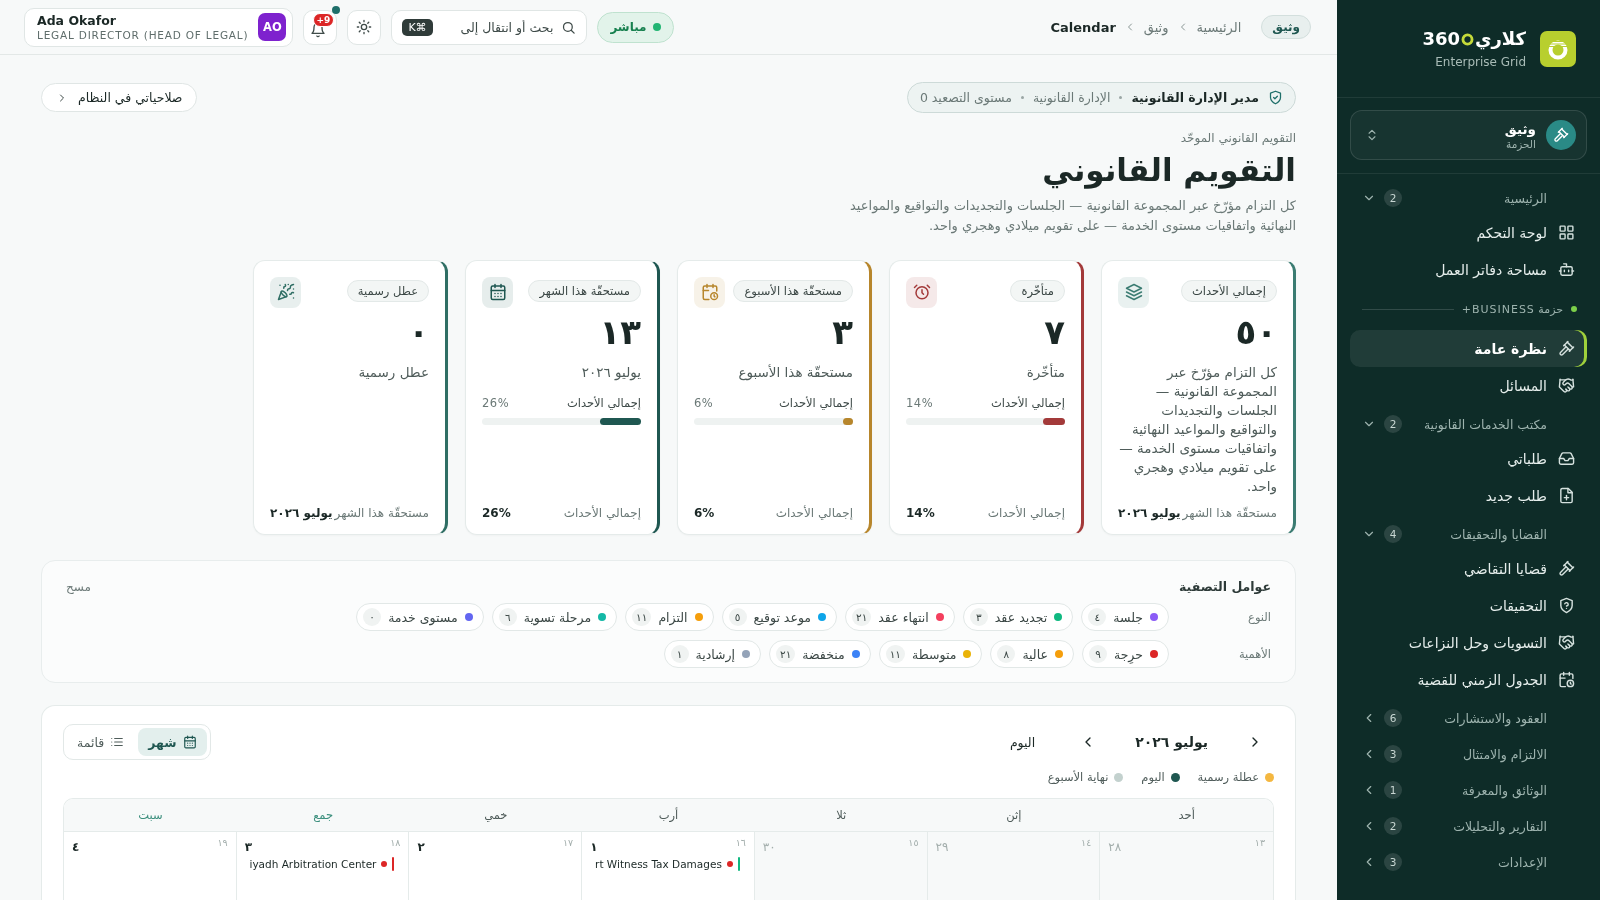 The image size is (1600, 900). Describe the element at coordinates (704, 513) in the screenshot. I see `footer-value: 6%` at that location.